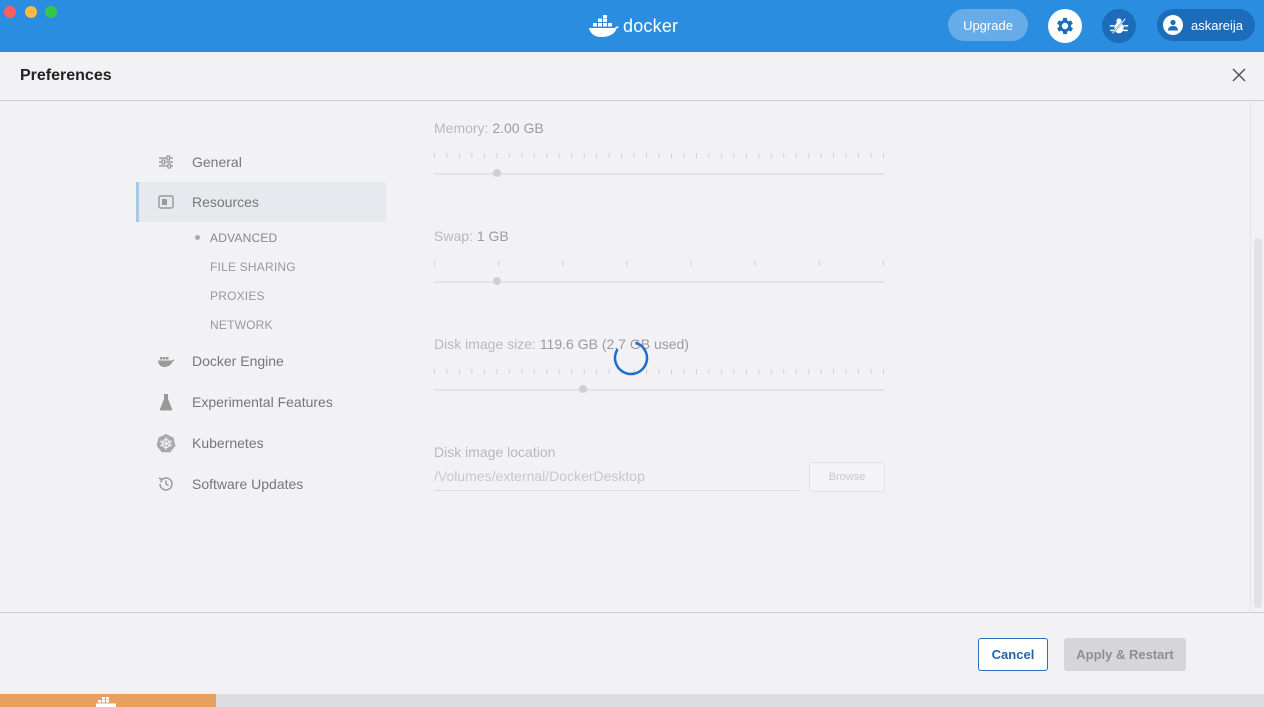 This screenshot has height=707, width=1264. Describe the element at coordinates (166, 202) in the screenshot. I see `resources-icon` at that location.